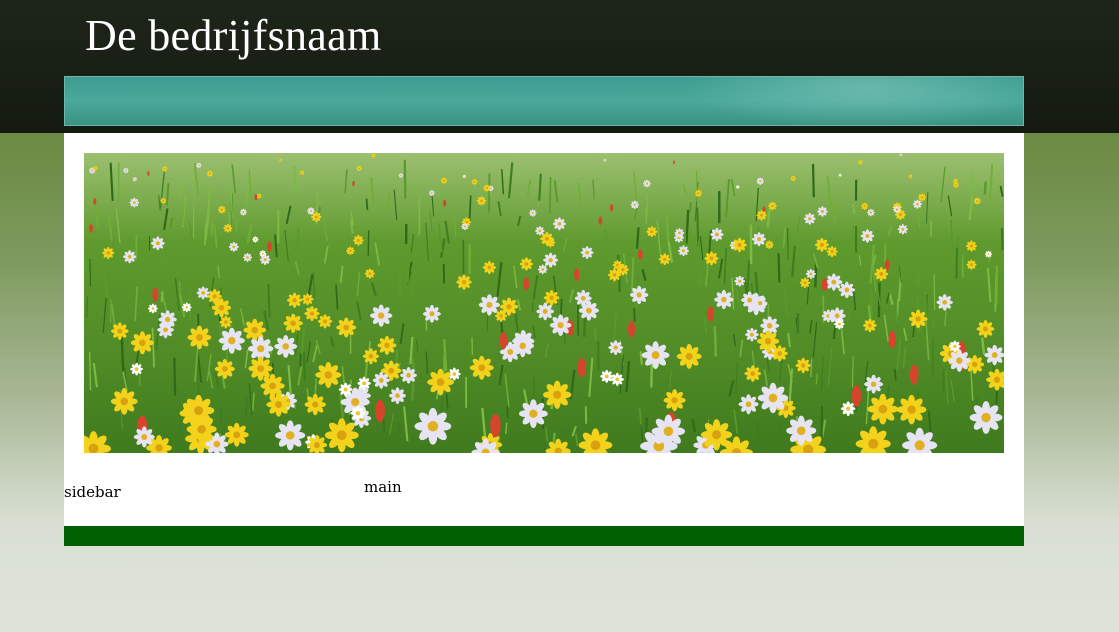  Describe the element at coordinates (233, 35) in the screenshot. I see `site-title: De bedrijfsnaam` at that location.